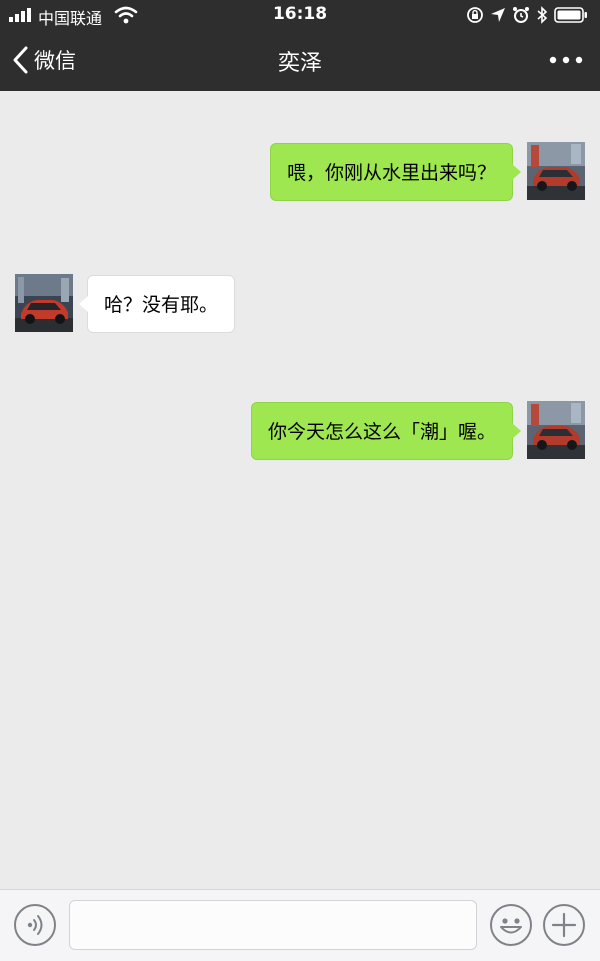 Image resolution: width=600 pixels, height=961 pixels. I want to click on more-dots-icon, so click(566, 60).